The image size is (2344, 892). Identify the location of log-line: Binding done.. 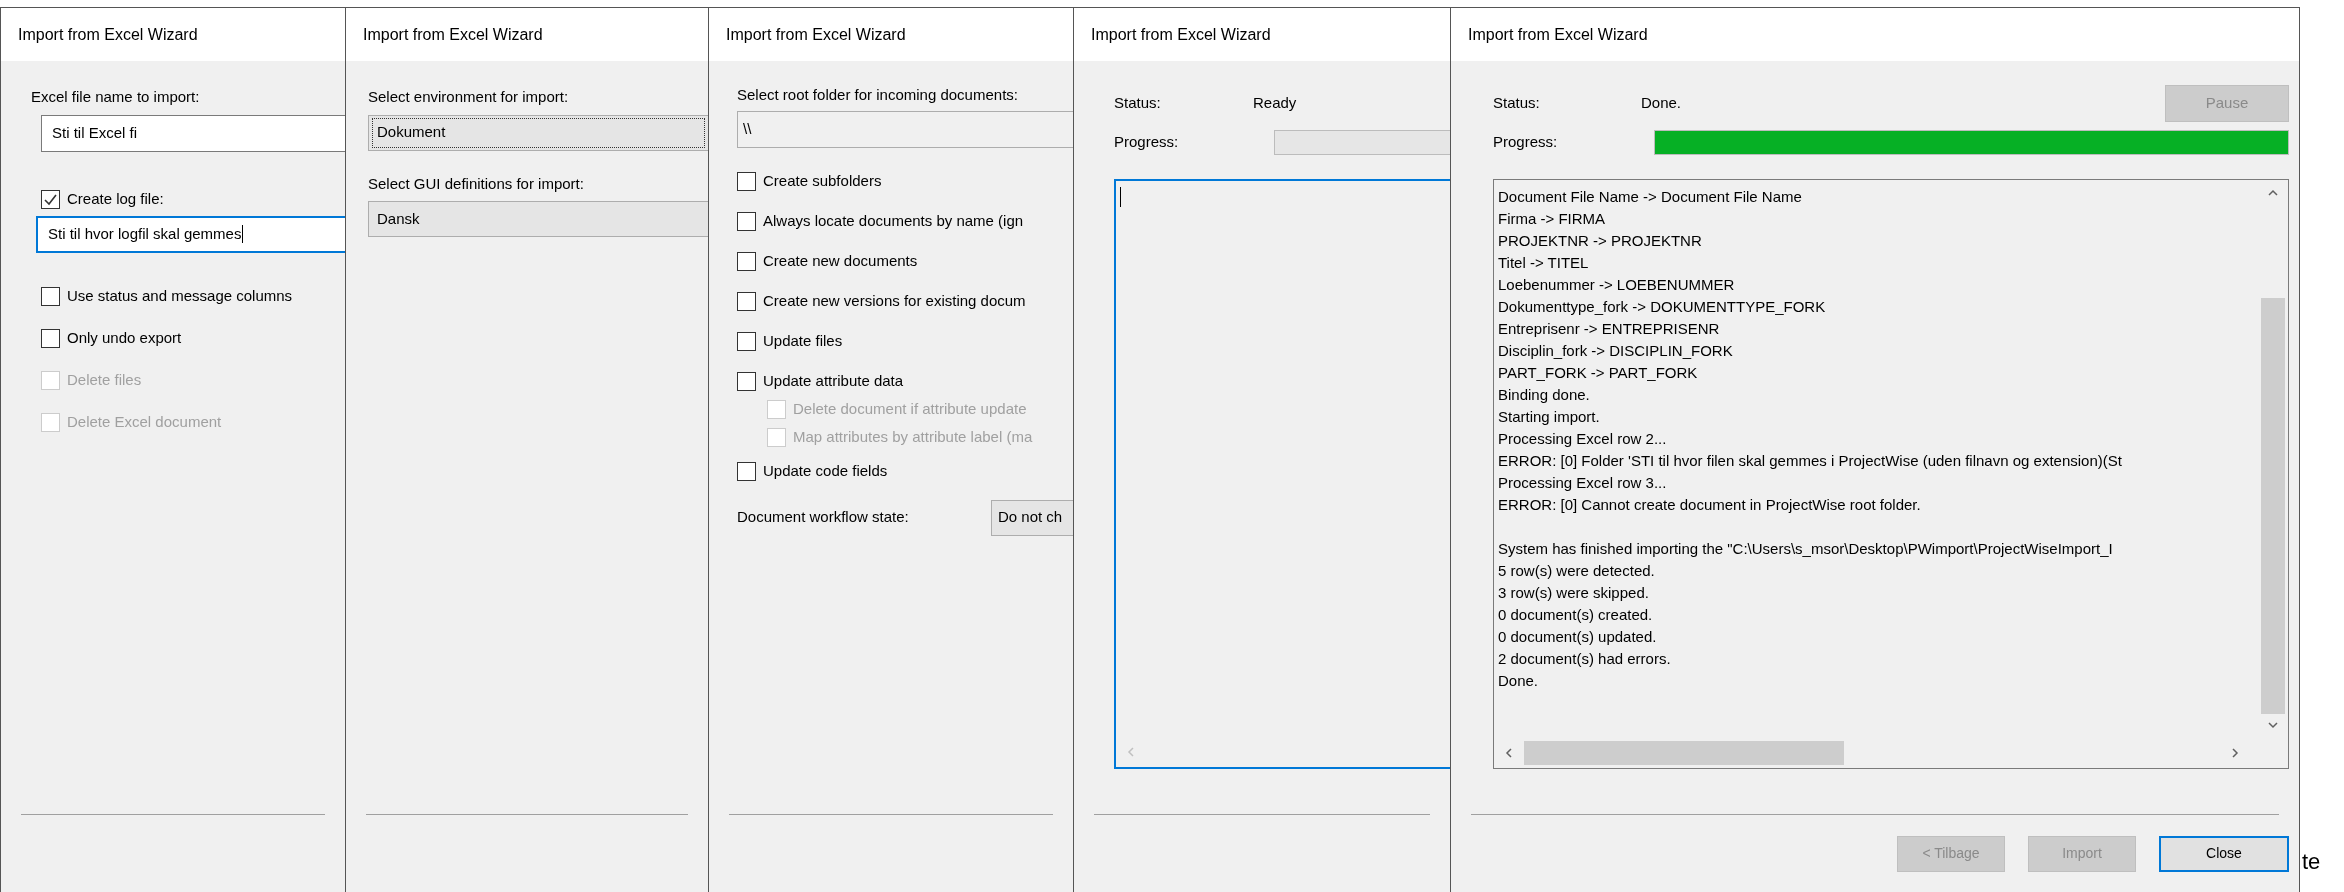
(1544, 395).